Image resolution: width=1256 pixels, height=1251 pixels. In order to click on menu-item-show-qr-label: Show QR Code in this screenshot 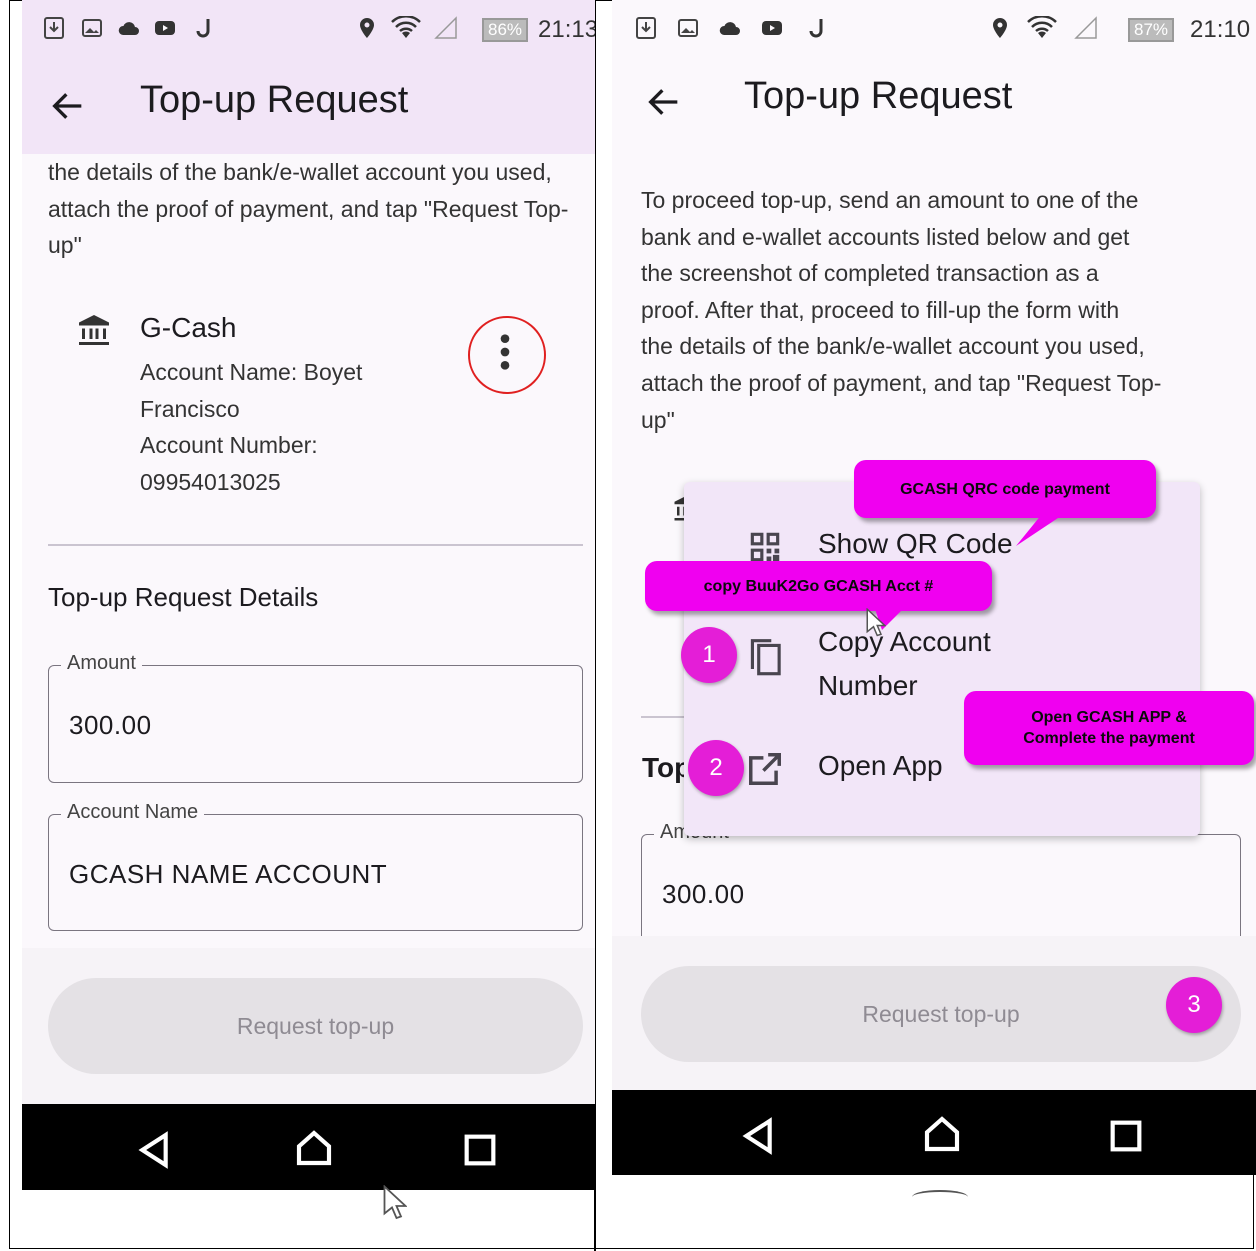, I will do `click(915, 543)`.